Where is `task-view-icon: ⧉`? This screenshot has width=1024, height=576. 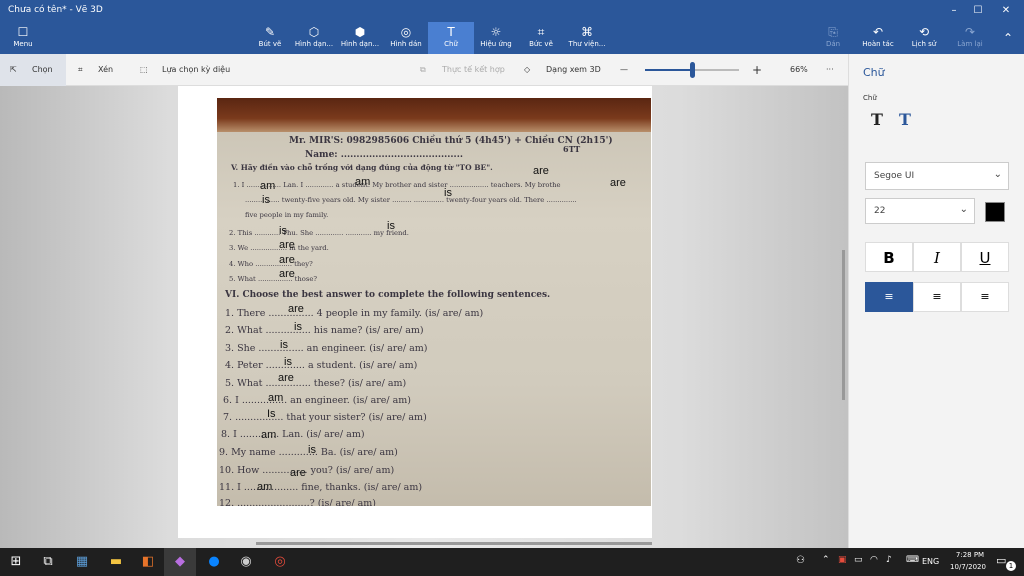 task-view-icon: ⧉ is located at coordinates (48, 562).